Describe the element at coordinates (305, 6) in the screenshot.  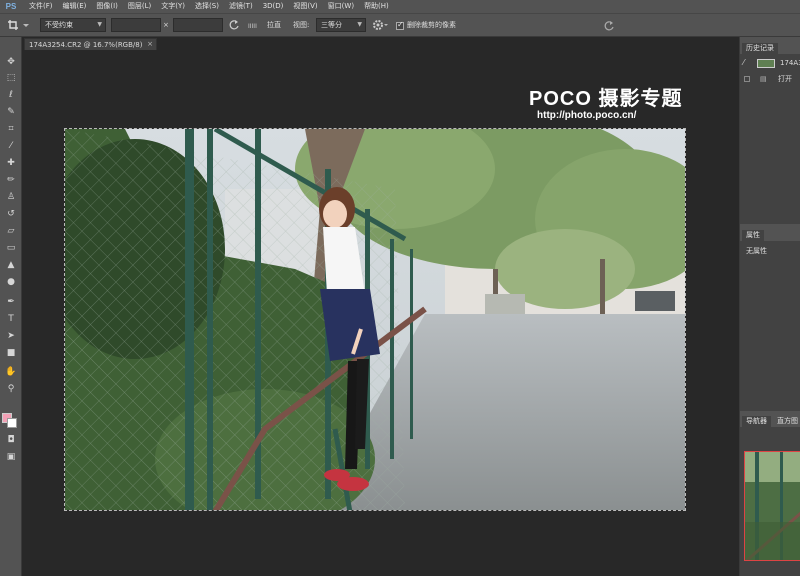
I see `menu-view: 视图(V)` at that location.